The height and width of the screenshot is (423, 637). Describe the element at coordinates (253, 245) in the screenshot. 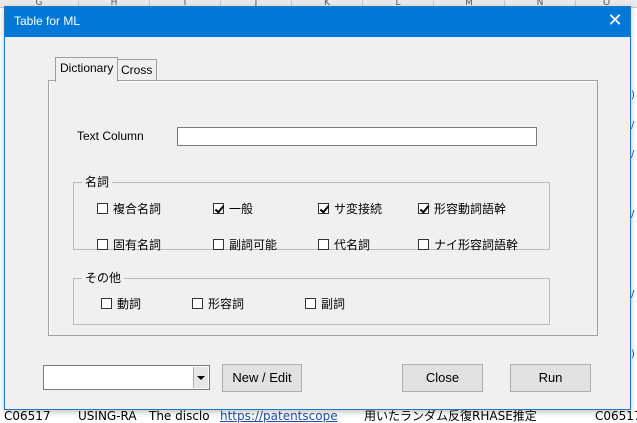

I see `checkbox-label: 副詞可能` at that location.